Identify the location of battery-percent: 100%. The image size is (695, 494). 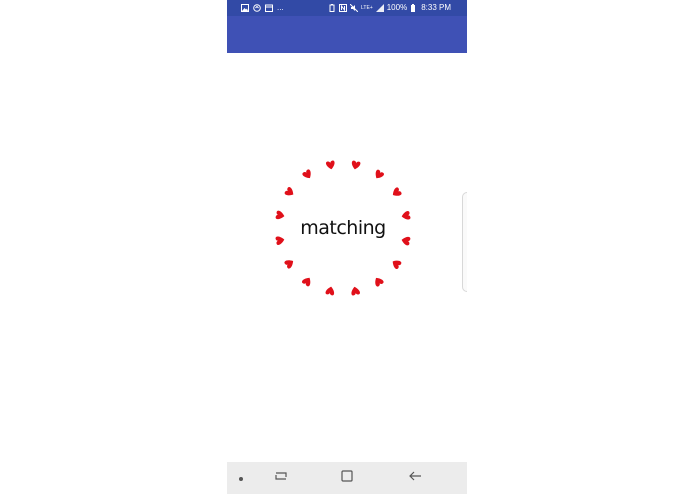
(397, 7).